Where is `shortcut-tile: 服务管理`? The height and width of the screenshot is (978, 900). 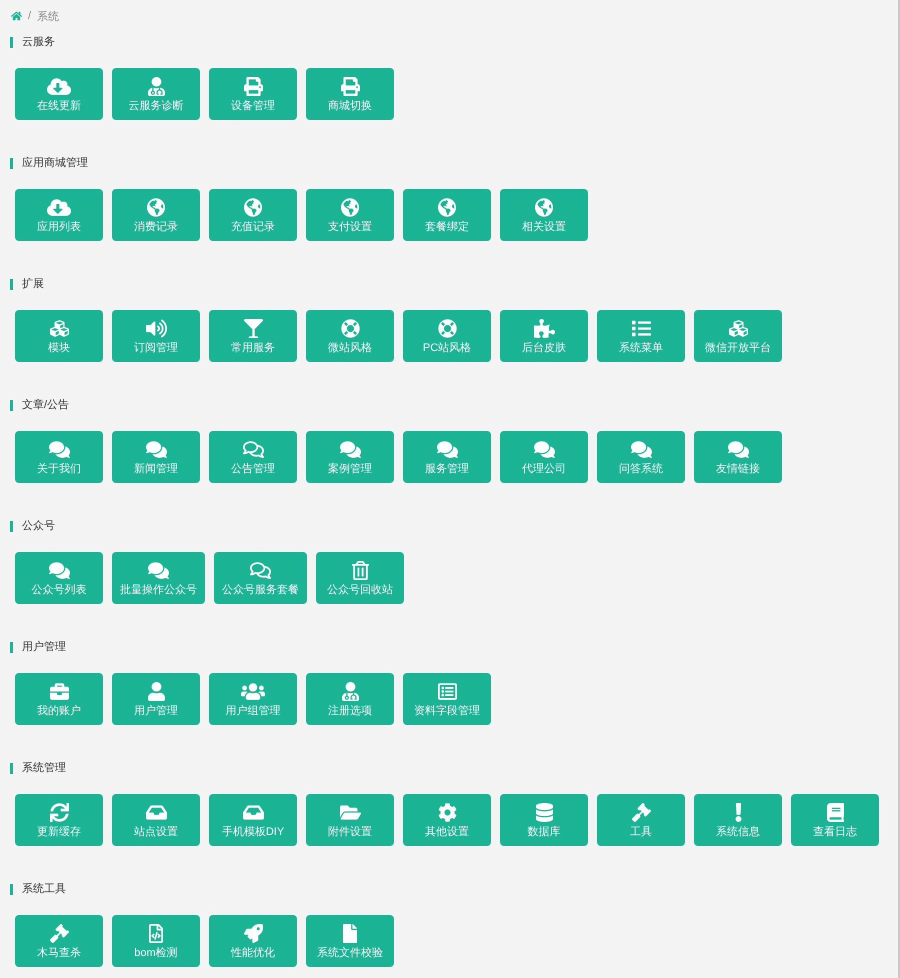
shortcut-tile: 服务管理 is located at coordinates (447, 457).